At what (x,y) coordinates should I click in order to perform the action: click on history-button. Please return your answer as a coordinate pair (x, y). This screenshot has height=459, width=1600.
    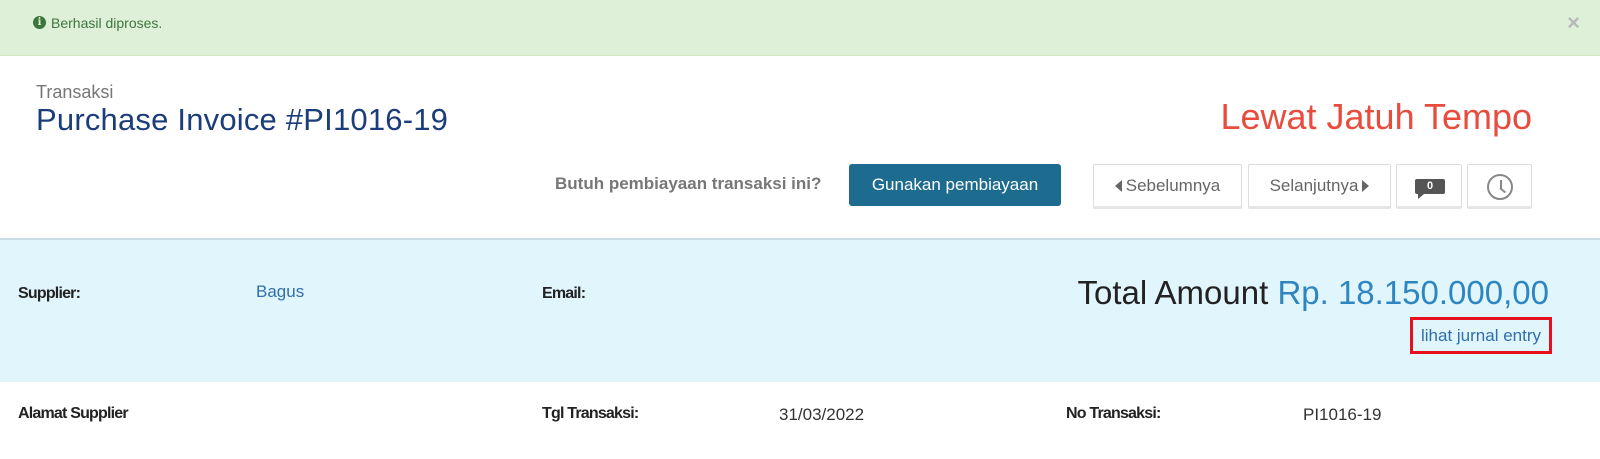
    Looking at the image, I should click on (1499, 186).